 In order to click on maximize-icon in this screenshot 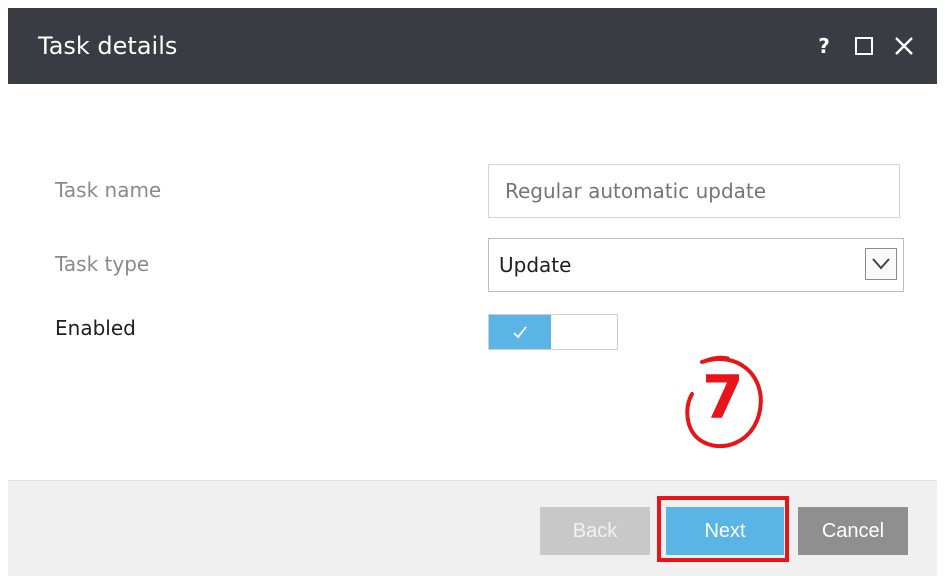, I will do `click(864, 46)`.